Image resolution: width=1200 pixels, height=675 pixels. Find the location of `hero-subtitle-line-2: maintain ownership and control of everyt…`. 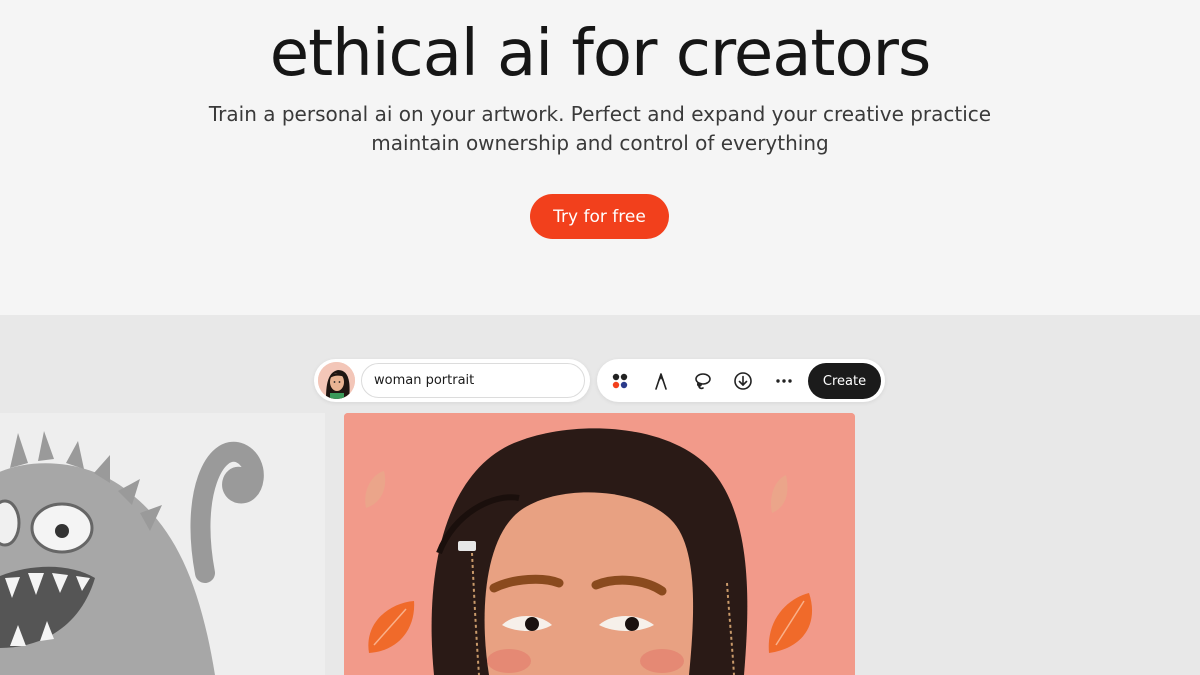

hero-subtitle-line-2: maintain ownership and control of everyt… is located at coordinates (600, 143).